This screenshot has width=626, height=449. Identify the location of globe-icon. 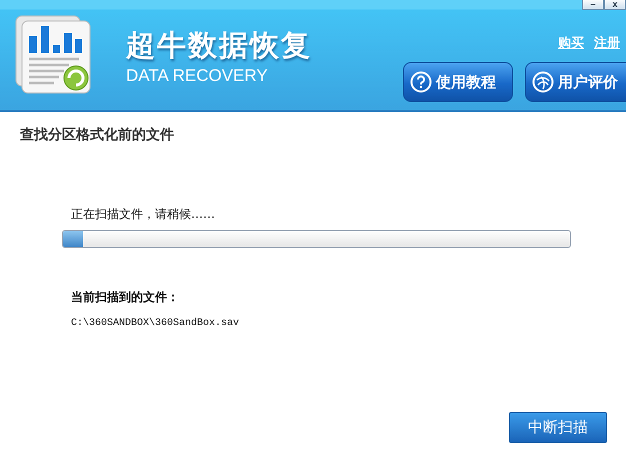
(543, 82).